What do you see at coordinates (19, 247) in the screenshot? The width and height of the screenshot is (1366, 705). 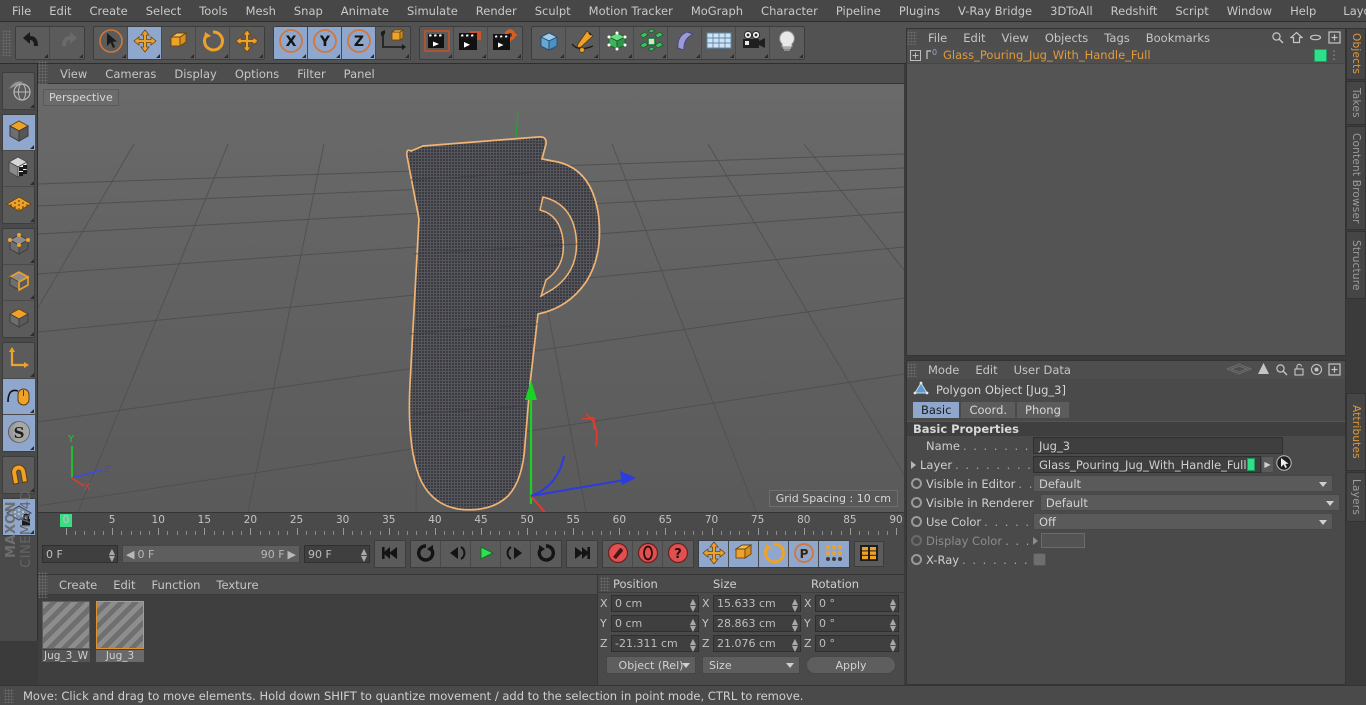 I see `left-toolbar-button-points-mode` at bounding box center [19, 247].